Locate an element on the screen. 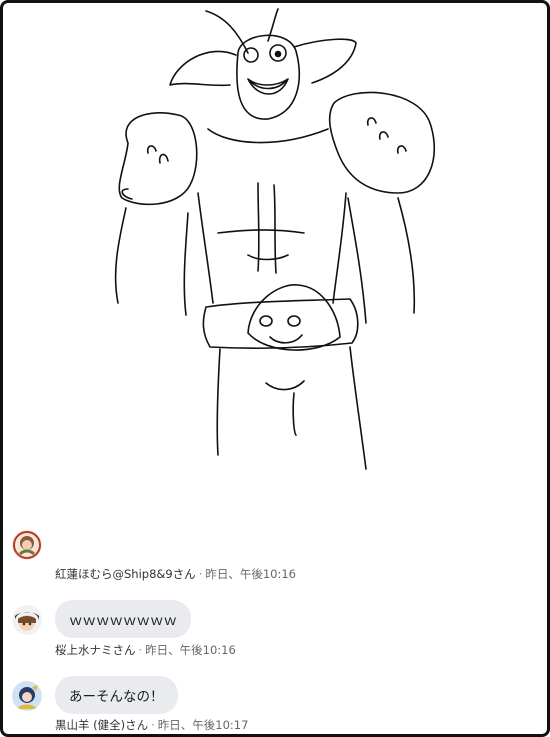 Image resolution: width=550 pixels, height=737 pixels. comment-author: 黒山羊 (健全)さん is located at coordinates (101, 725).